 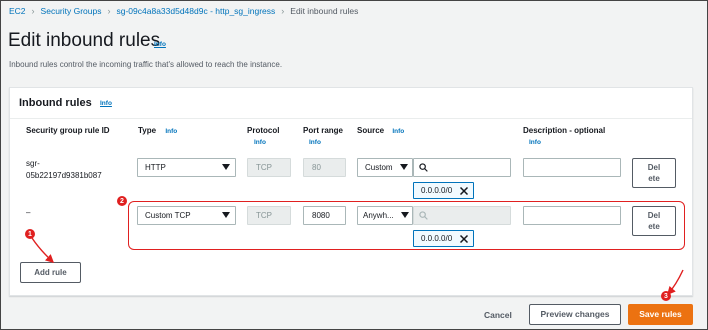 I want to click on arrow-to-save-rules, so click(x=675, y=282).